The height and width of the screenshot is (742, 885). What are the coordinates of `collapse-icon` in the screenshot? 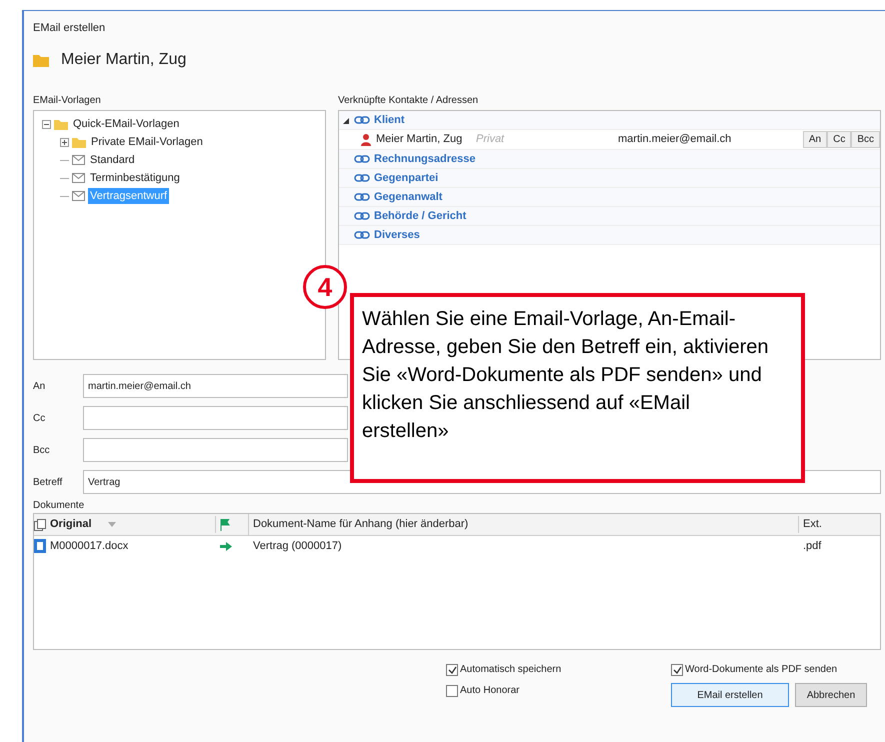 It's located at (46, 124).